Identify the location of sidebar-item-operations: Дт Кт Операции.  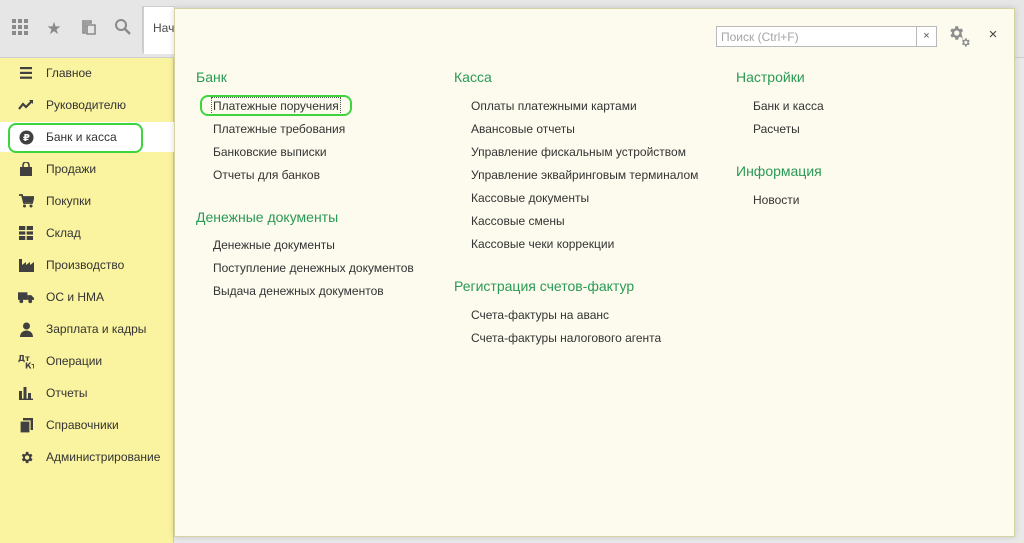
(87, 361).